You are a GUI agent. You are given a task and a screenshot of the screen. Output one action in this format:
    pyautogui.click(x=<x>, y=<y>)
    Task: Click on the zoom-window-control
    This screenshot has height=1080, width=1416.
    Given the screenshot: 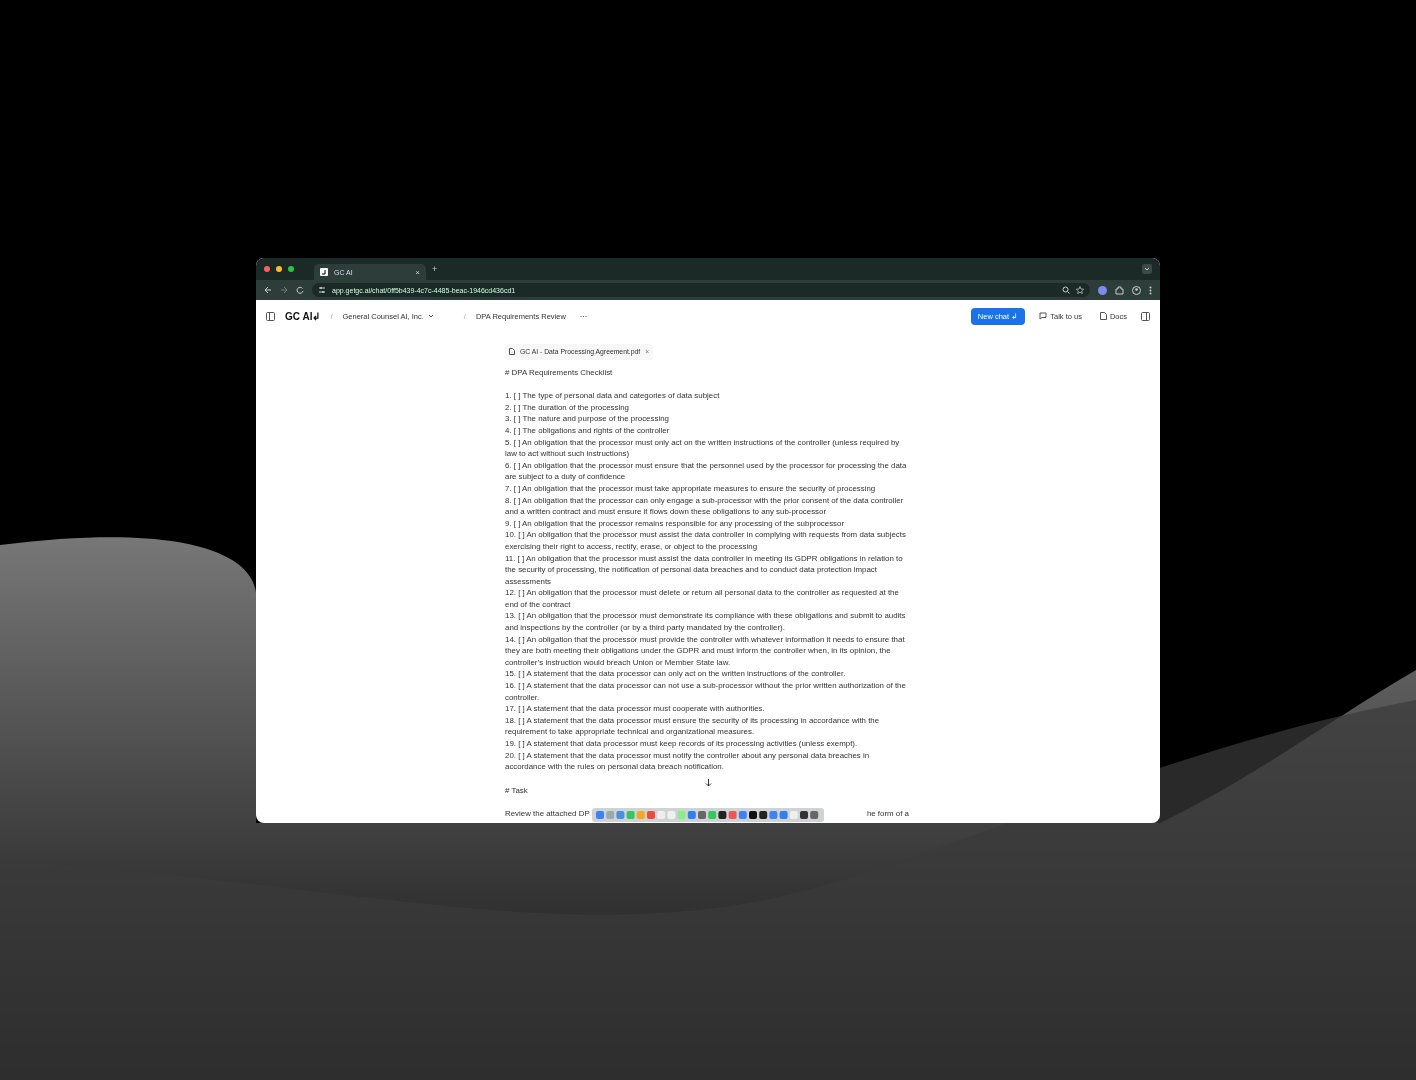 What is the action you would take?
    pyautogui.click(x=291, y=269)
    